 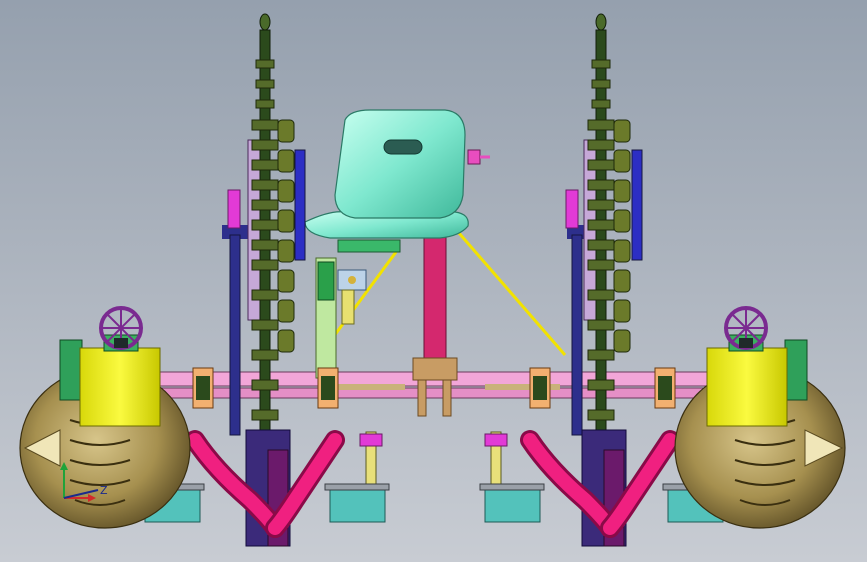 What do you see at coordinates (403, 147) in the screenshot?
I see `seat-handle-slot` at bounding box center [403, 147].